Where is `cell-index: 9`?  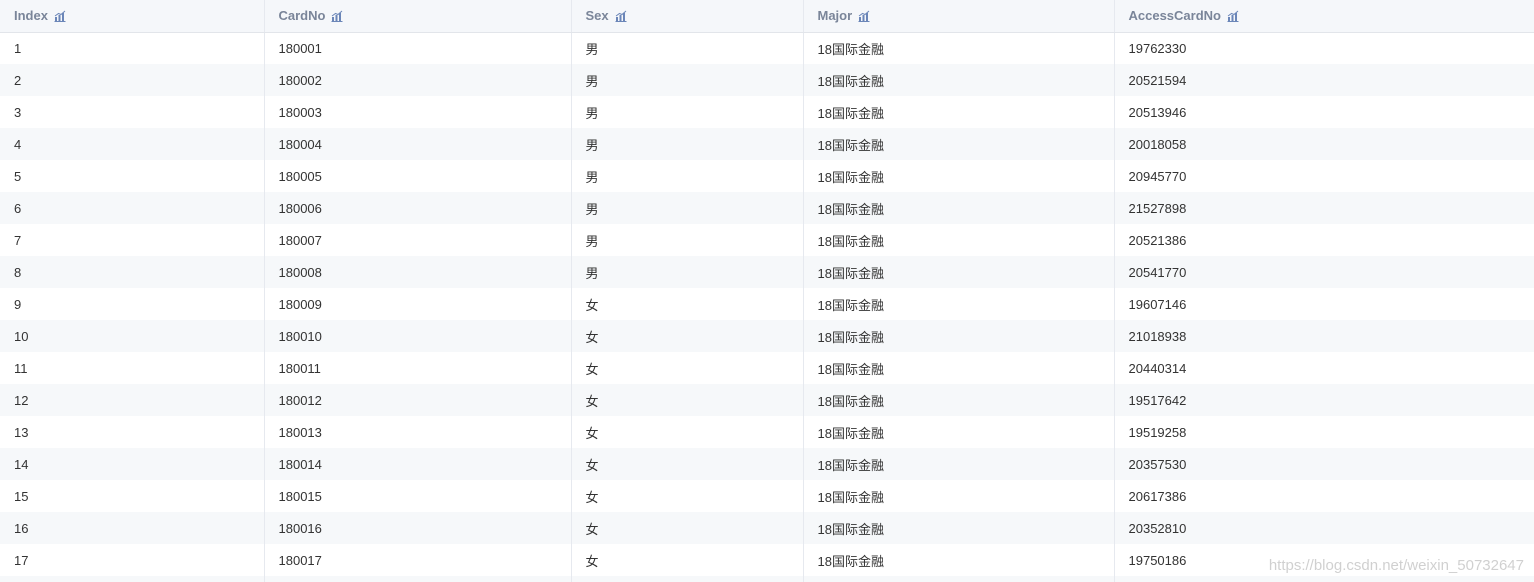 cell-index: 9 is located at coordinates (132, 304).